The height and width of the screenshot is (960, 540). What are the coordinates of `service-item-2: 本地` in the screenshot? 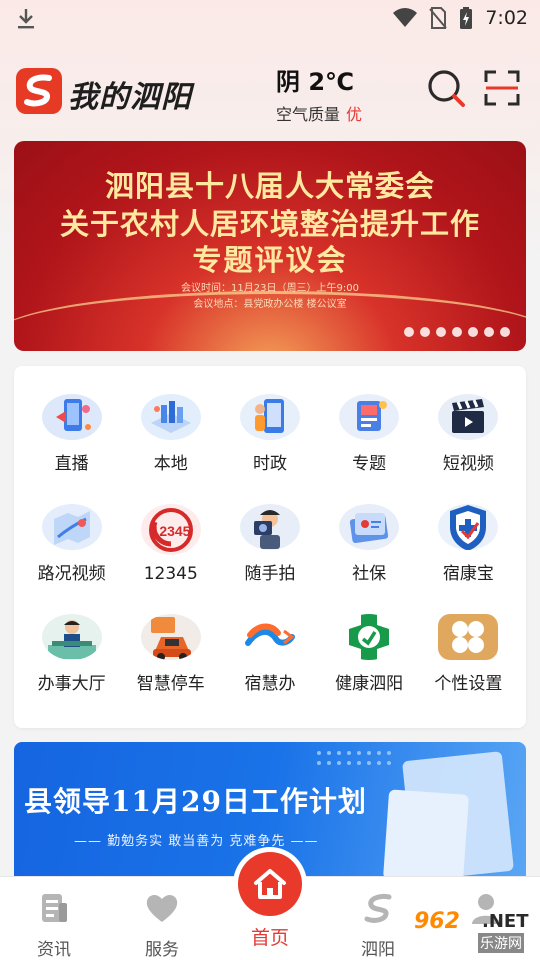 It's located at (170, 434).